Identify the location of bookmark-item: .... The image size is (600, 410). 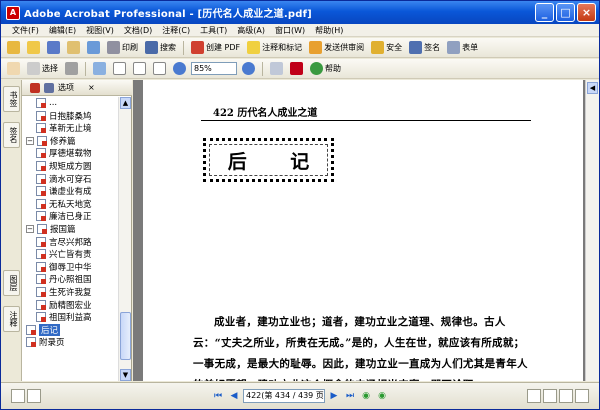
(46, 103).